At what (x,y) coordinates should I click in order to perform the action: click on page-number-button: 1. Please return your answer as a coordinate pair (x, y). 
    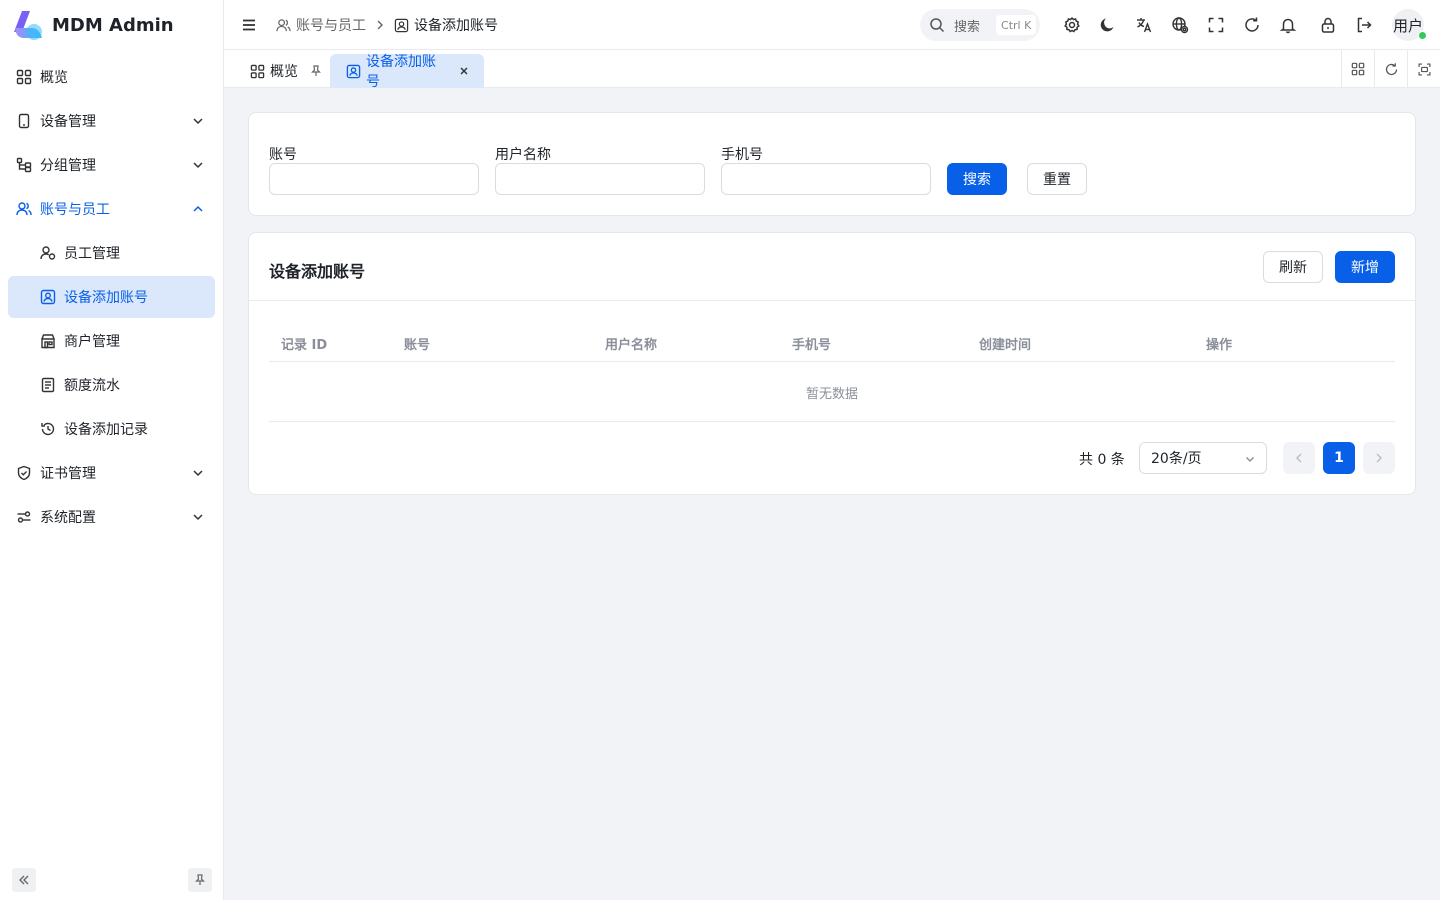
    Looking at the image, I should click on (1339, 458).